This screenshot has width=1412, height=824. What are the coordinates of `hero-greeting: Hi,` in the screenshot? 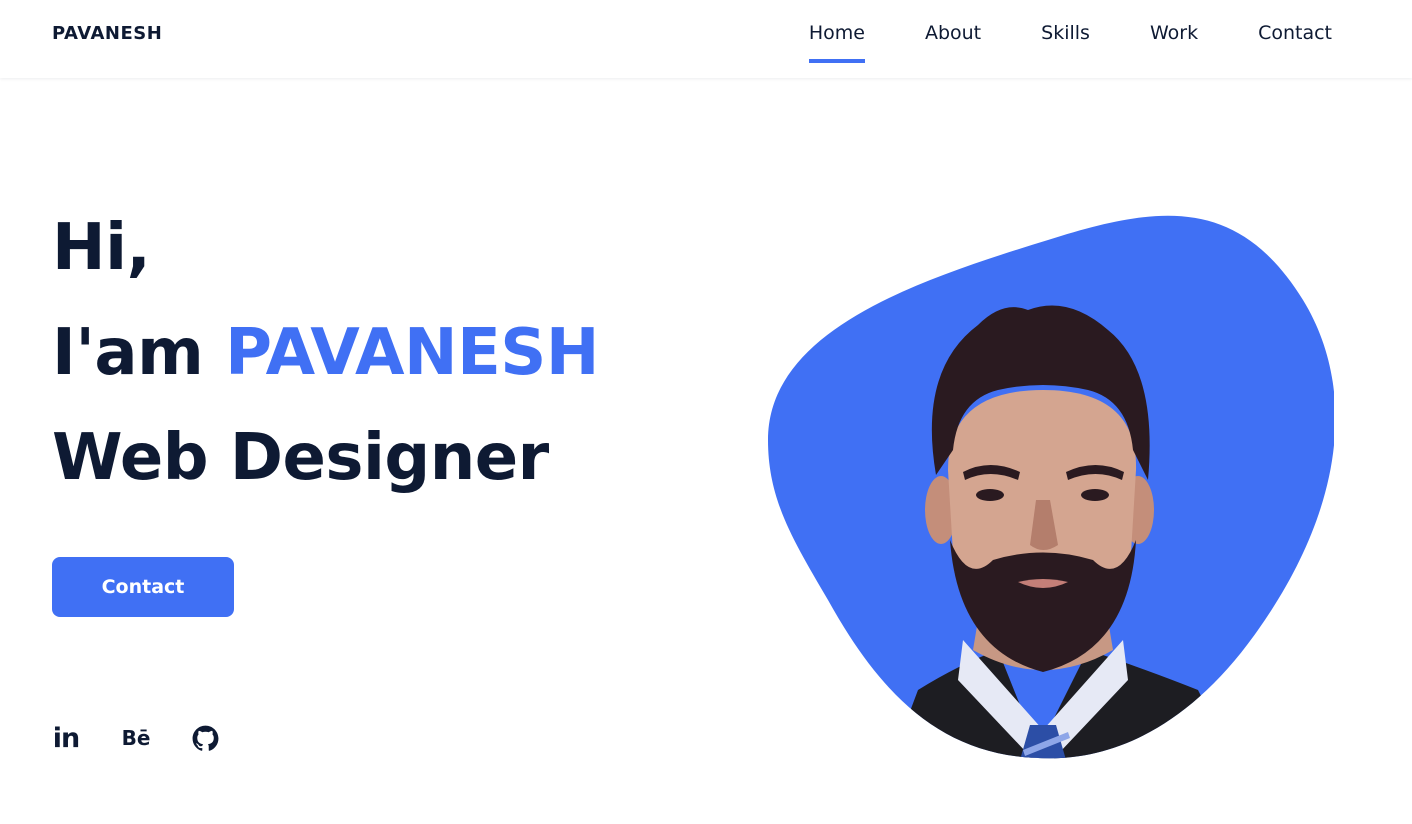 It's located at (101, 248).